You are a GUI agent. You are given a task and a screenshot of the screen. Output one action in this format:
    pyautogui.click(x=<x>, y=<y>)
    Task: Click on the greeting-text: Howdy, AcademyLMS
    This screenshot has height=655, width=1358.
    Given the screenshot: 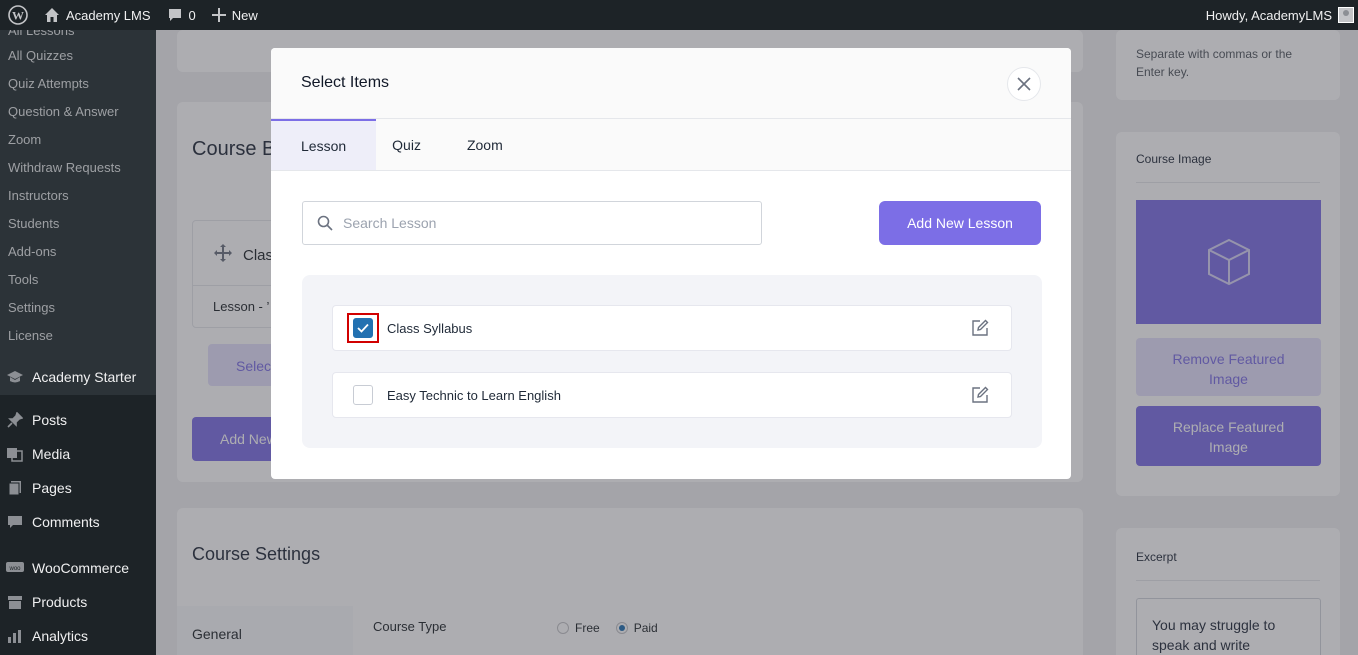 What is the action you would take?
    pyautogui.click(x=1268, y=15)
    